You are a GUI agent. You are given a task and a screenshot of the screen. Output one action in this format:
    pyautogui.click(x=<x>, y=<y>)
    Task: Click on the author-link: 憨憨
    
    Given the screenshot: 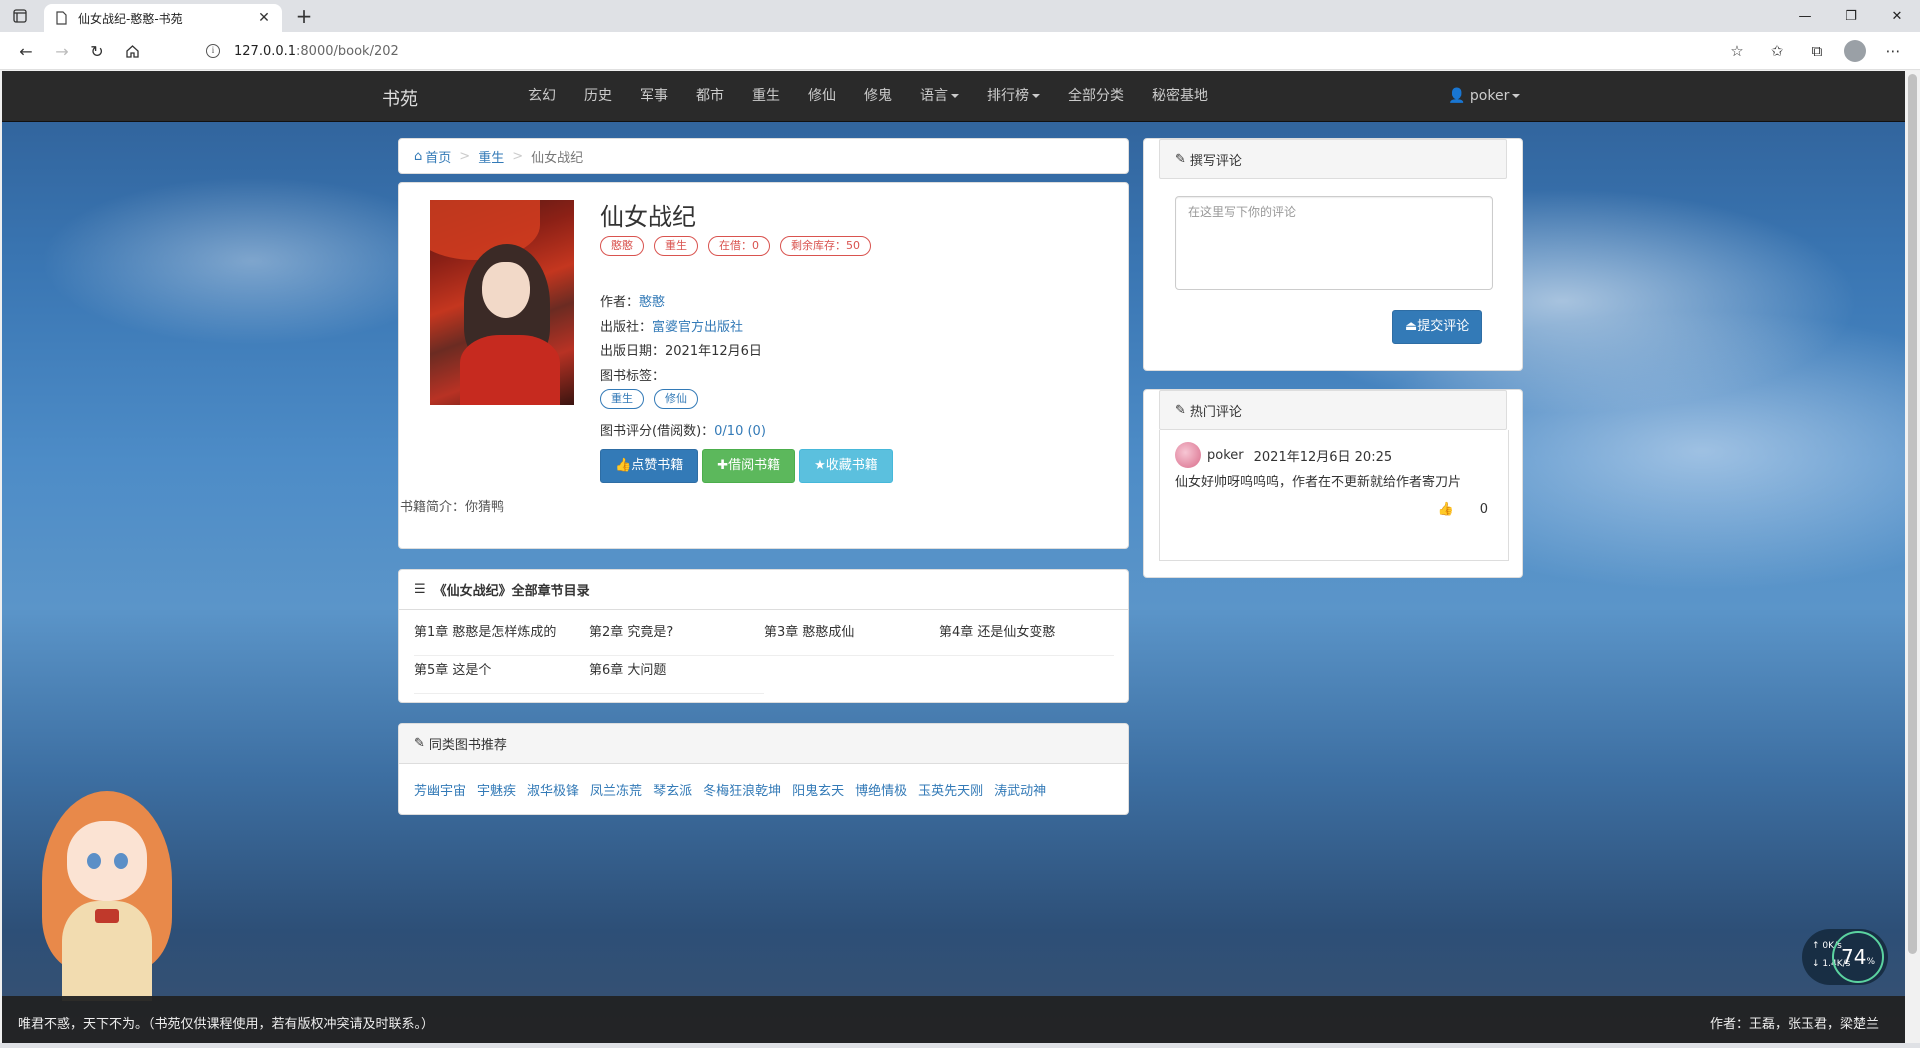 What is the action you would take?
    pyautogui.click(x=652, y=302)
    